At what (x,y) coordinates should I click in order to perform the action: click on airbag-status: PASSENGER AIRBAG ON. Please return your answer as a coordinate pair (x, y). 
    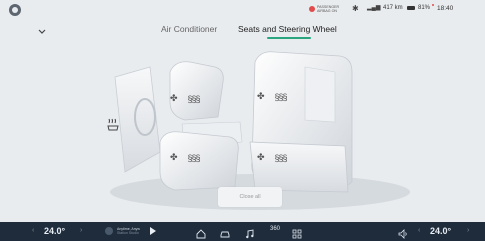
    Looking at the image, I should click on (327, 9).